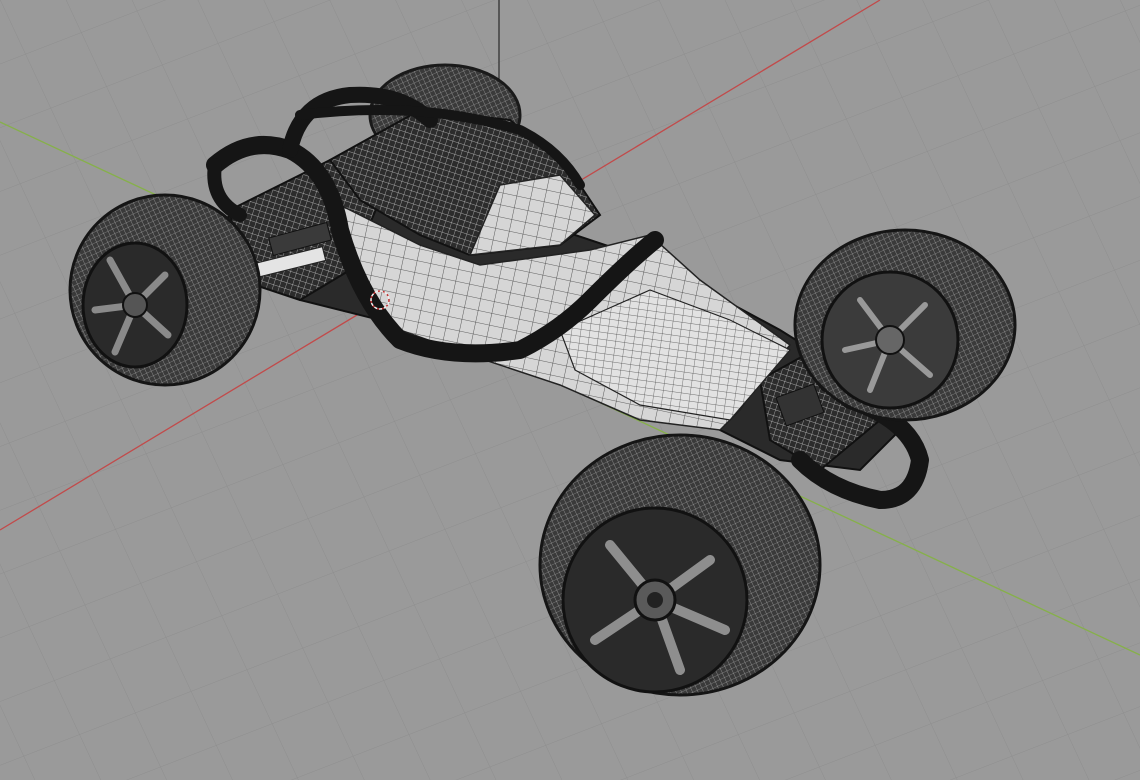 The height and width of the screenshot is (780, 1140). I want to click on rear-right-wheel, so click(165, 290).